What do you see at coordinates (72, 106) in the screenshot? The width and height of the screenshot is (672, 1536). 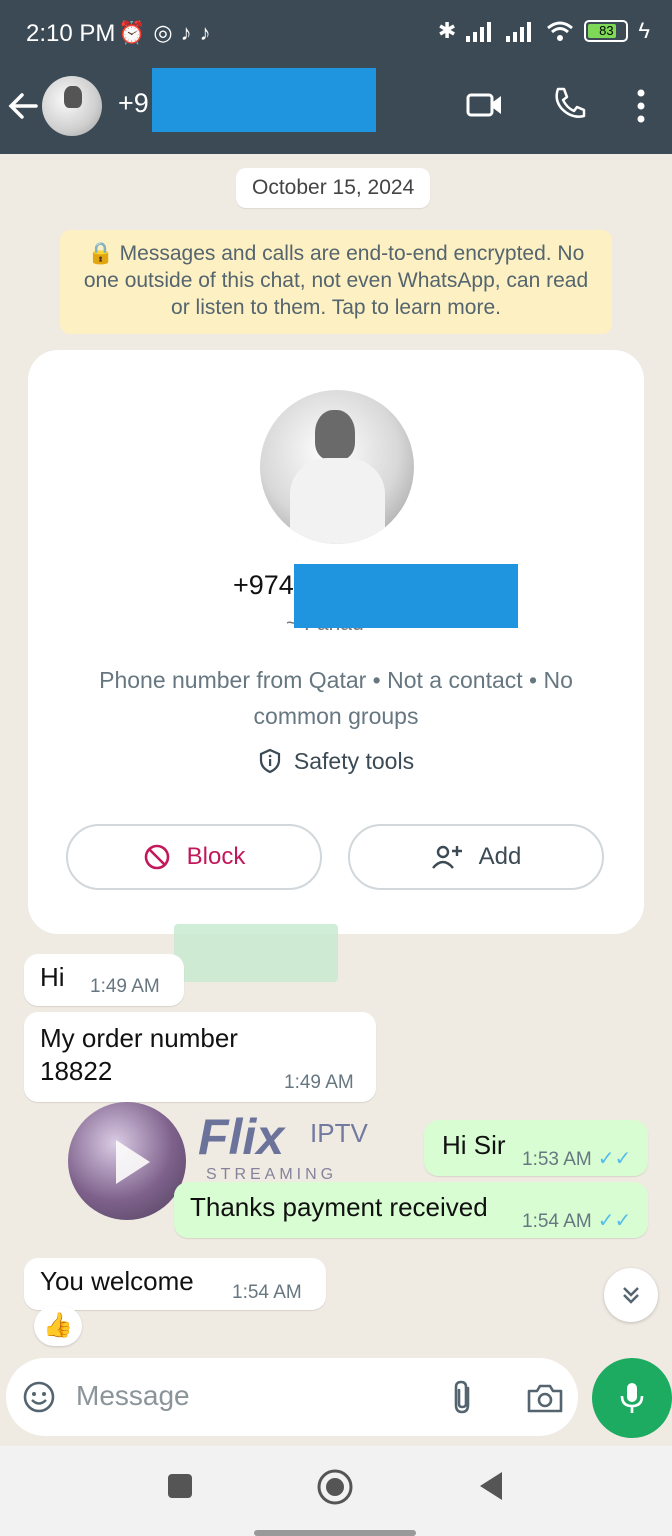 I see `contact-avatar` at bounding box center [72, 106].